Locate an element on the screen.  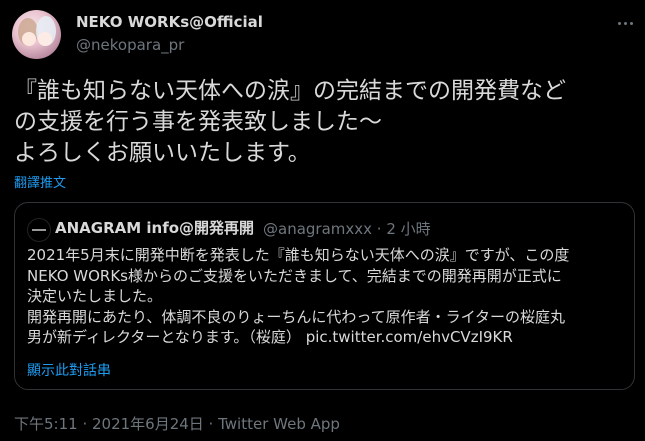
quoted-pic-link: pic.twitter.com/ehvCVzI9KR is located at coordinates (409, 337).